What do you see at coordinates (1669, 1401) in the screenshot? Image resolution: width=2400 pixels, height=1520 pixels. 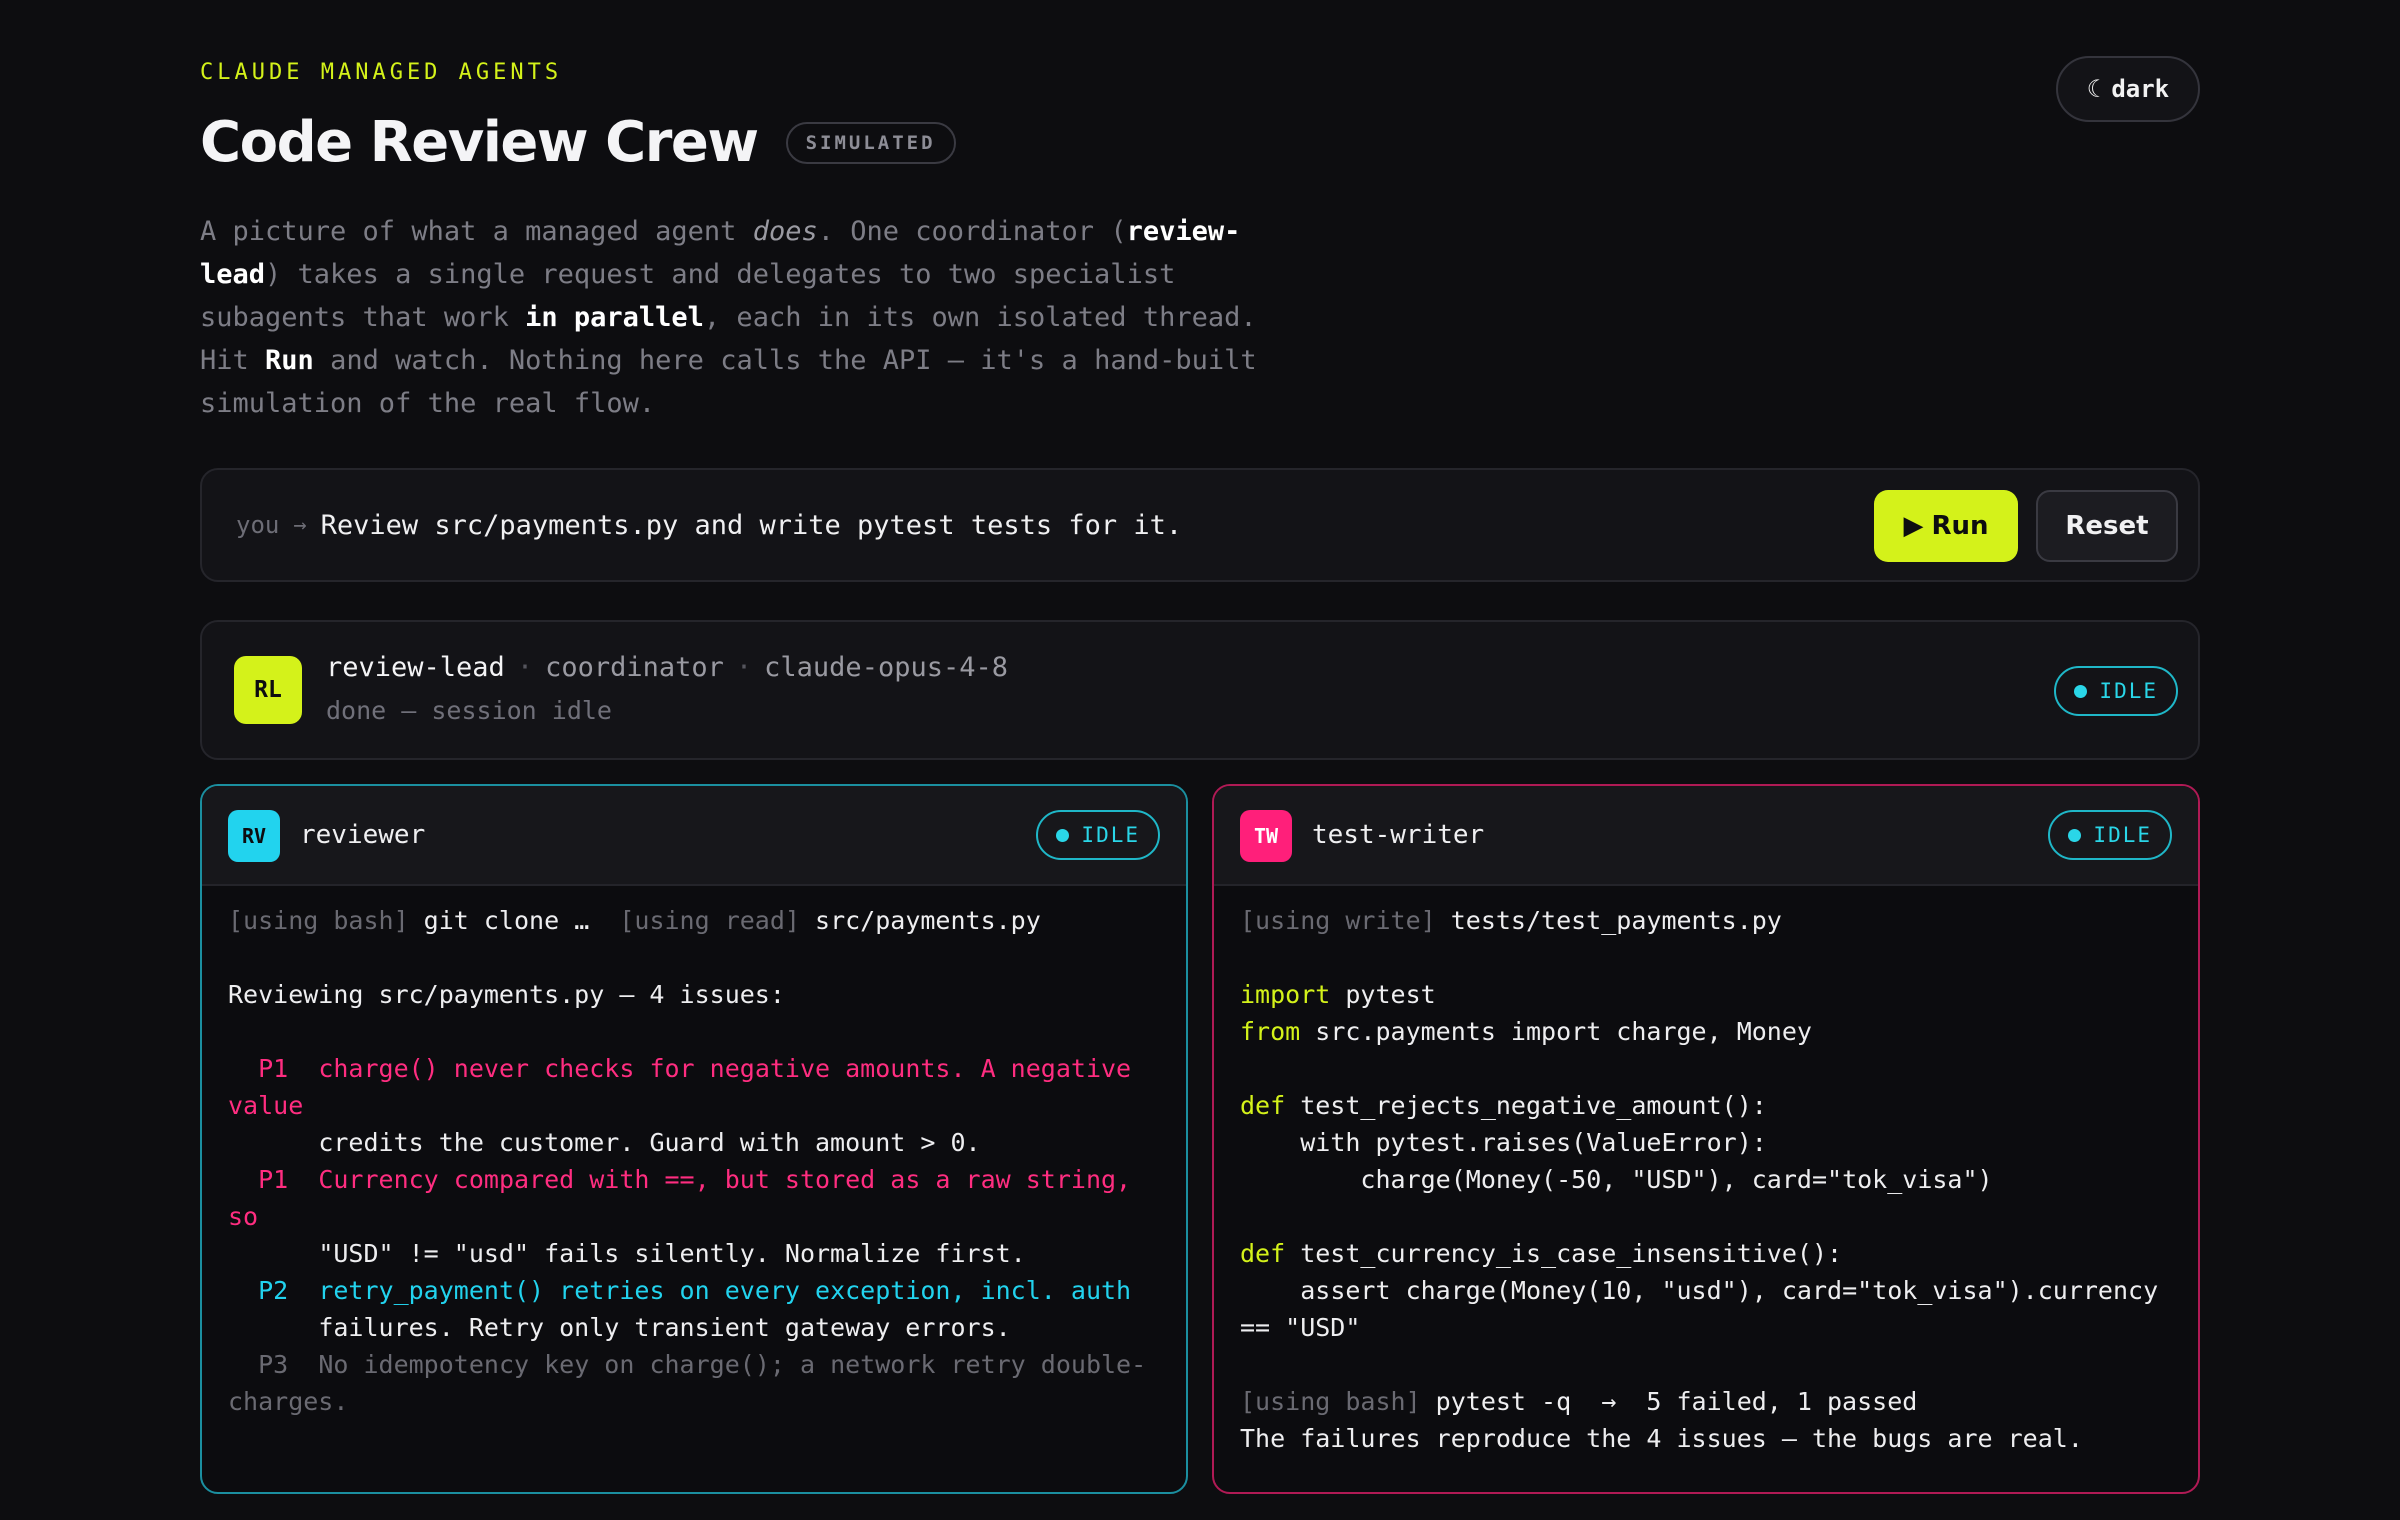 I see `test-result: pytest -q → 5 failed, 1 passed` at bounding box center [1669, 1401].